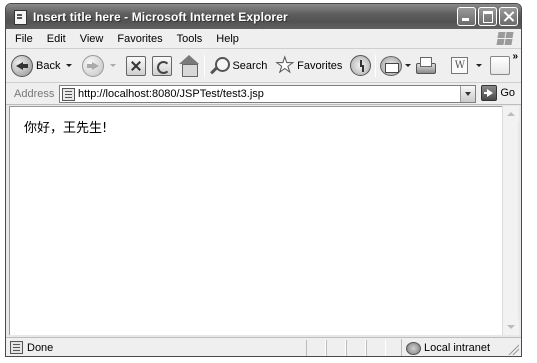 This screenshot has width=537, height=363. I want to click on toolbar-overflow-icon: », so click(514, 56).